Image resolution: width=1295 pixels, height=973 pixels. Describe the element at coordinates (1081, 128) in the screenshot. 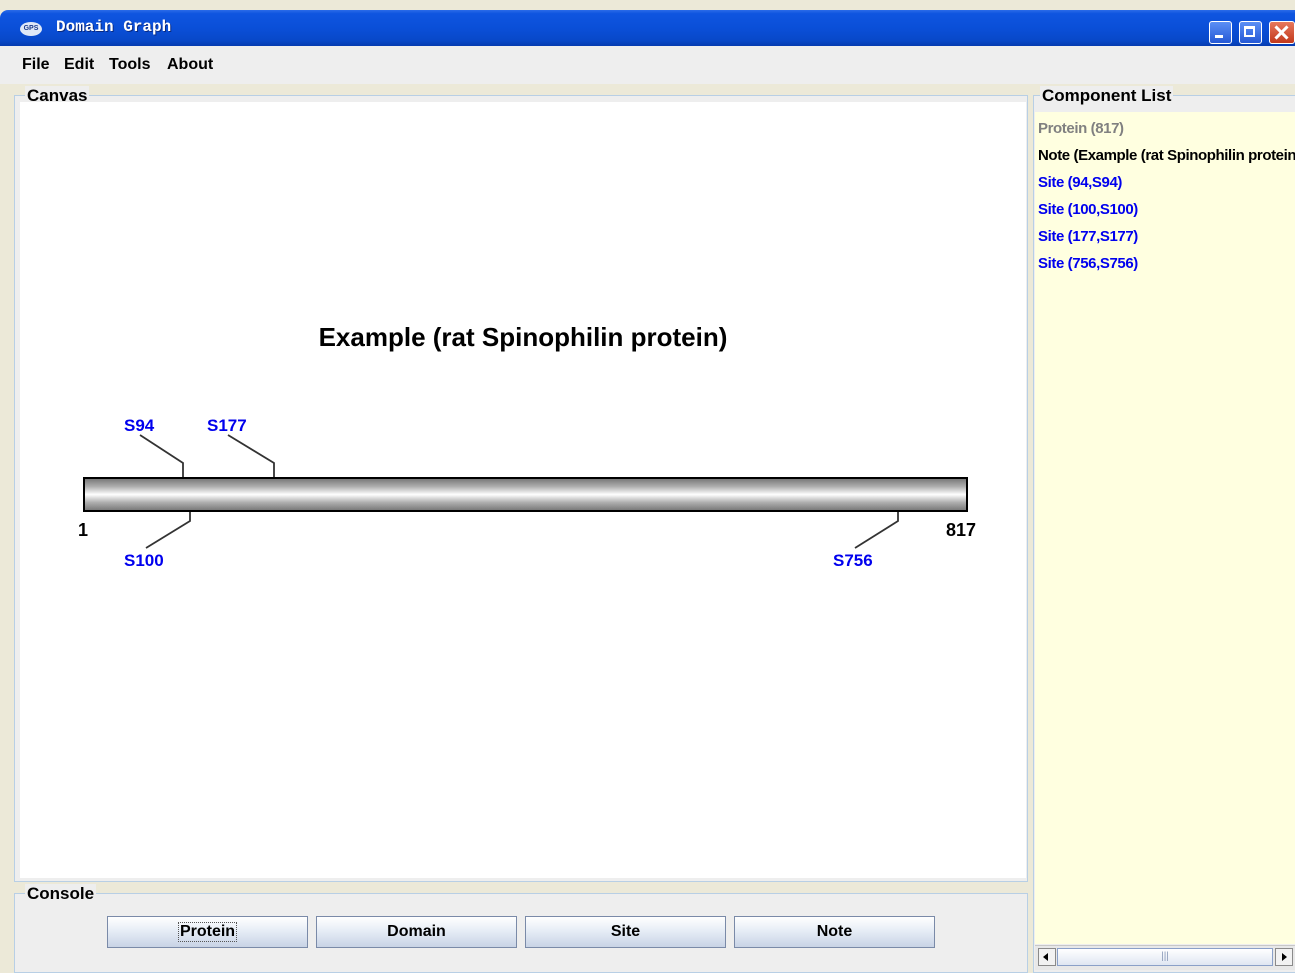

I see `list-item-protein: Protein (817)` at that location.